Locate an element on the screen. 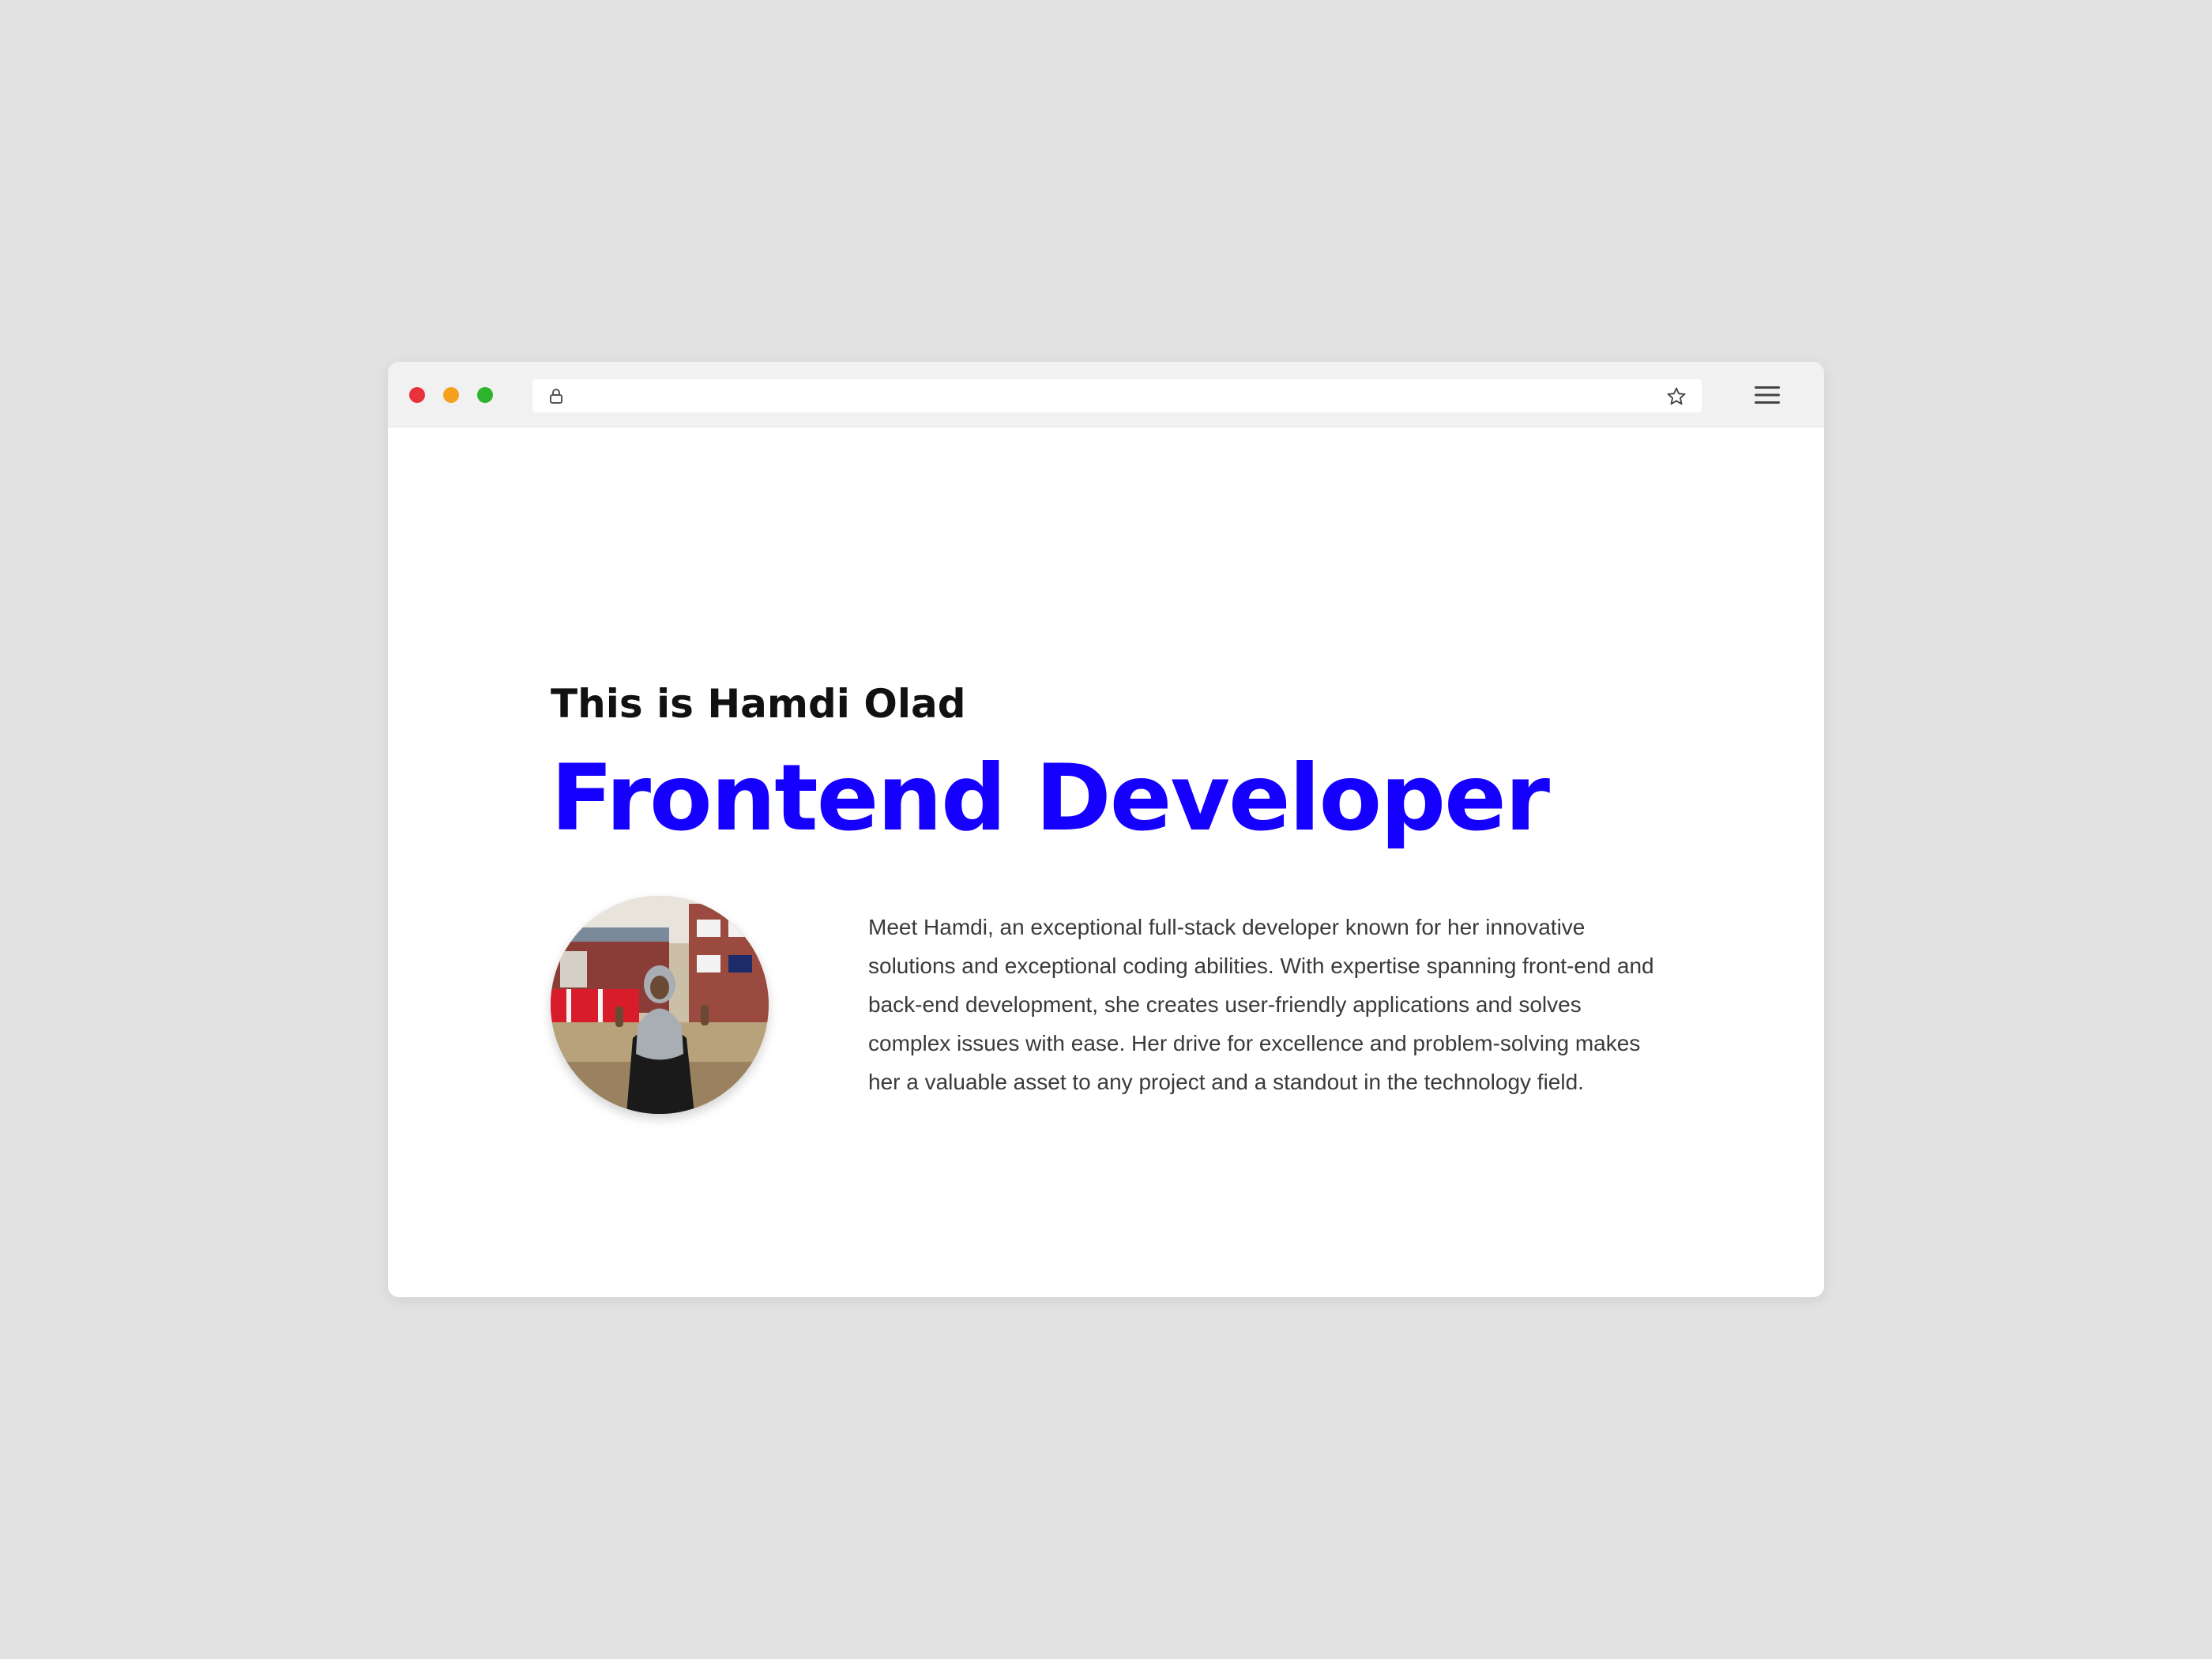  close-window-button is located at coordinates (417, 395).